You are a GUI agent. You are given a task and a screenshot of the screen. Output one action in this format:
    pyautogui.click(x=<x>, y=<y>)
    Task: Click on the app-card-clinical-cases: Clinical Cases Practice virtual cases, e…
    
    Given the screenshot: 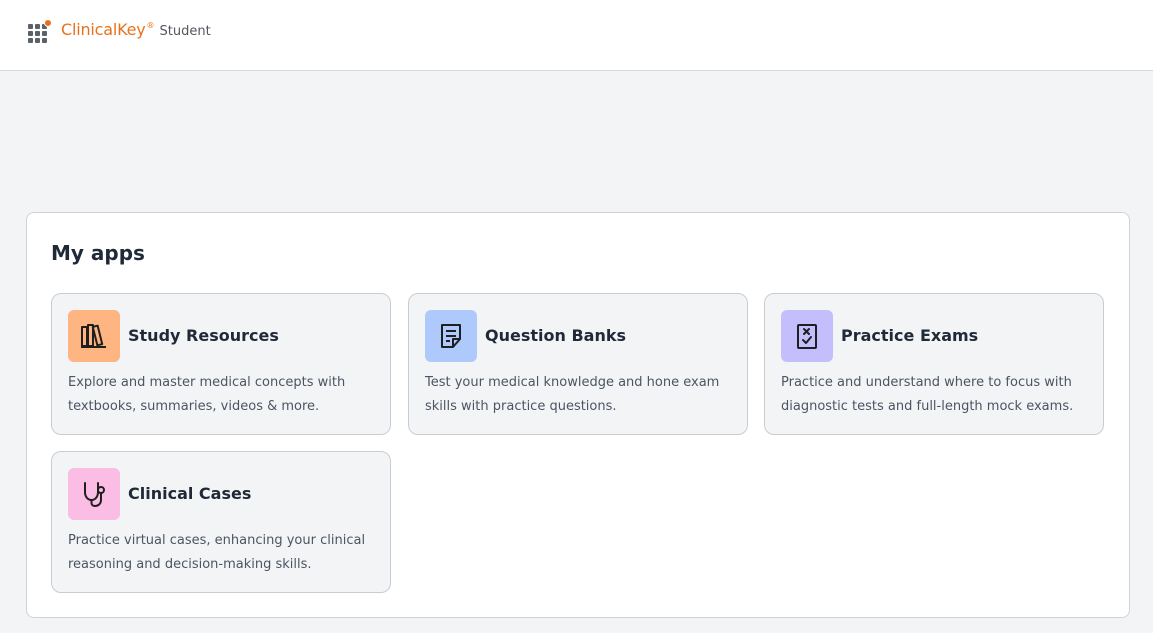 What is the action you would take?
    pyautogui.click(x=221, y=522)
    